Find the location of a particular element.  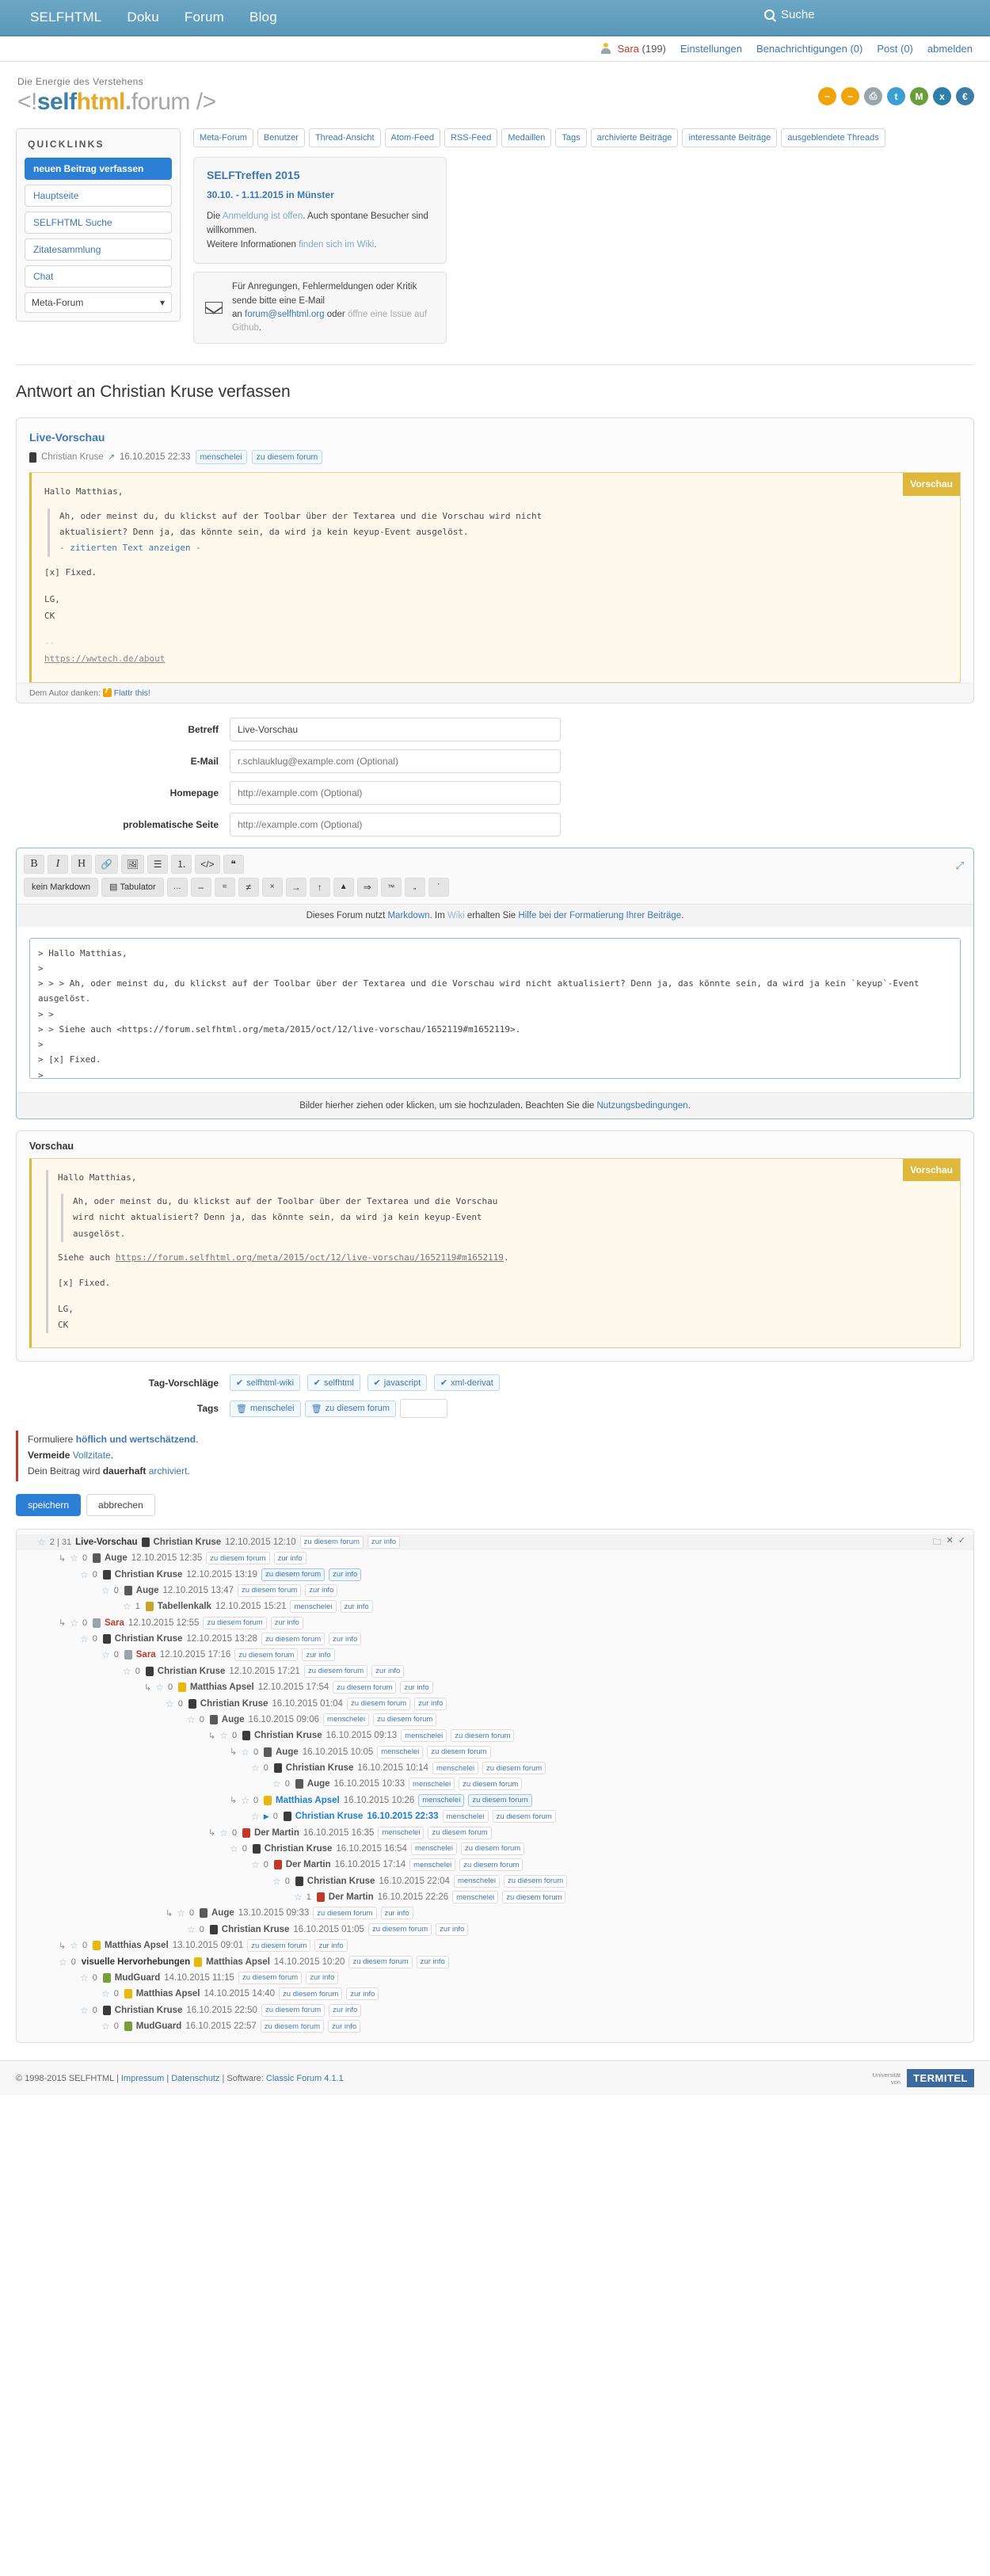

tab-meta-forum: Meta-Forum is located at coordinates (223, 137).